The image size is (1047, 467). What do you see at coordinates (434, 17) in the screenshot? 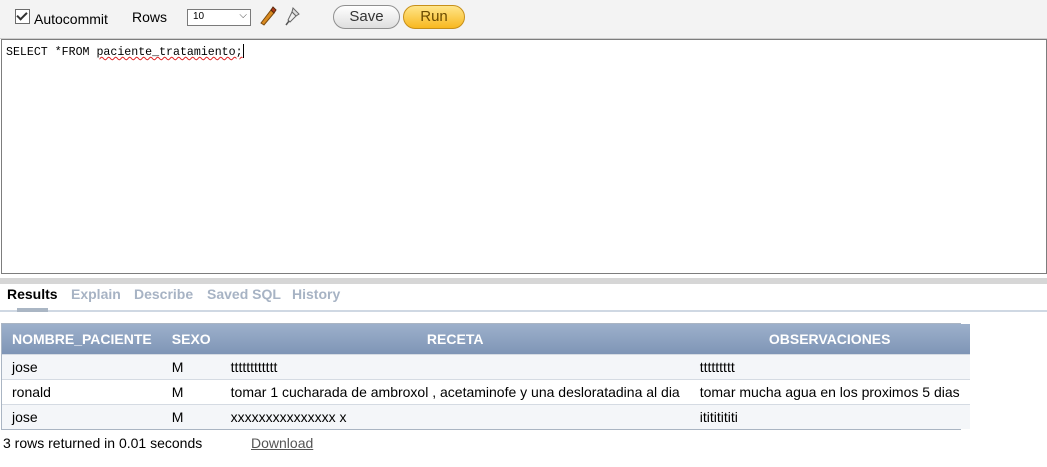
I see `run-button: Run` at bounding box center [434, 17].